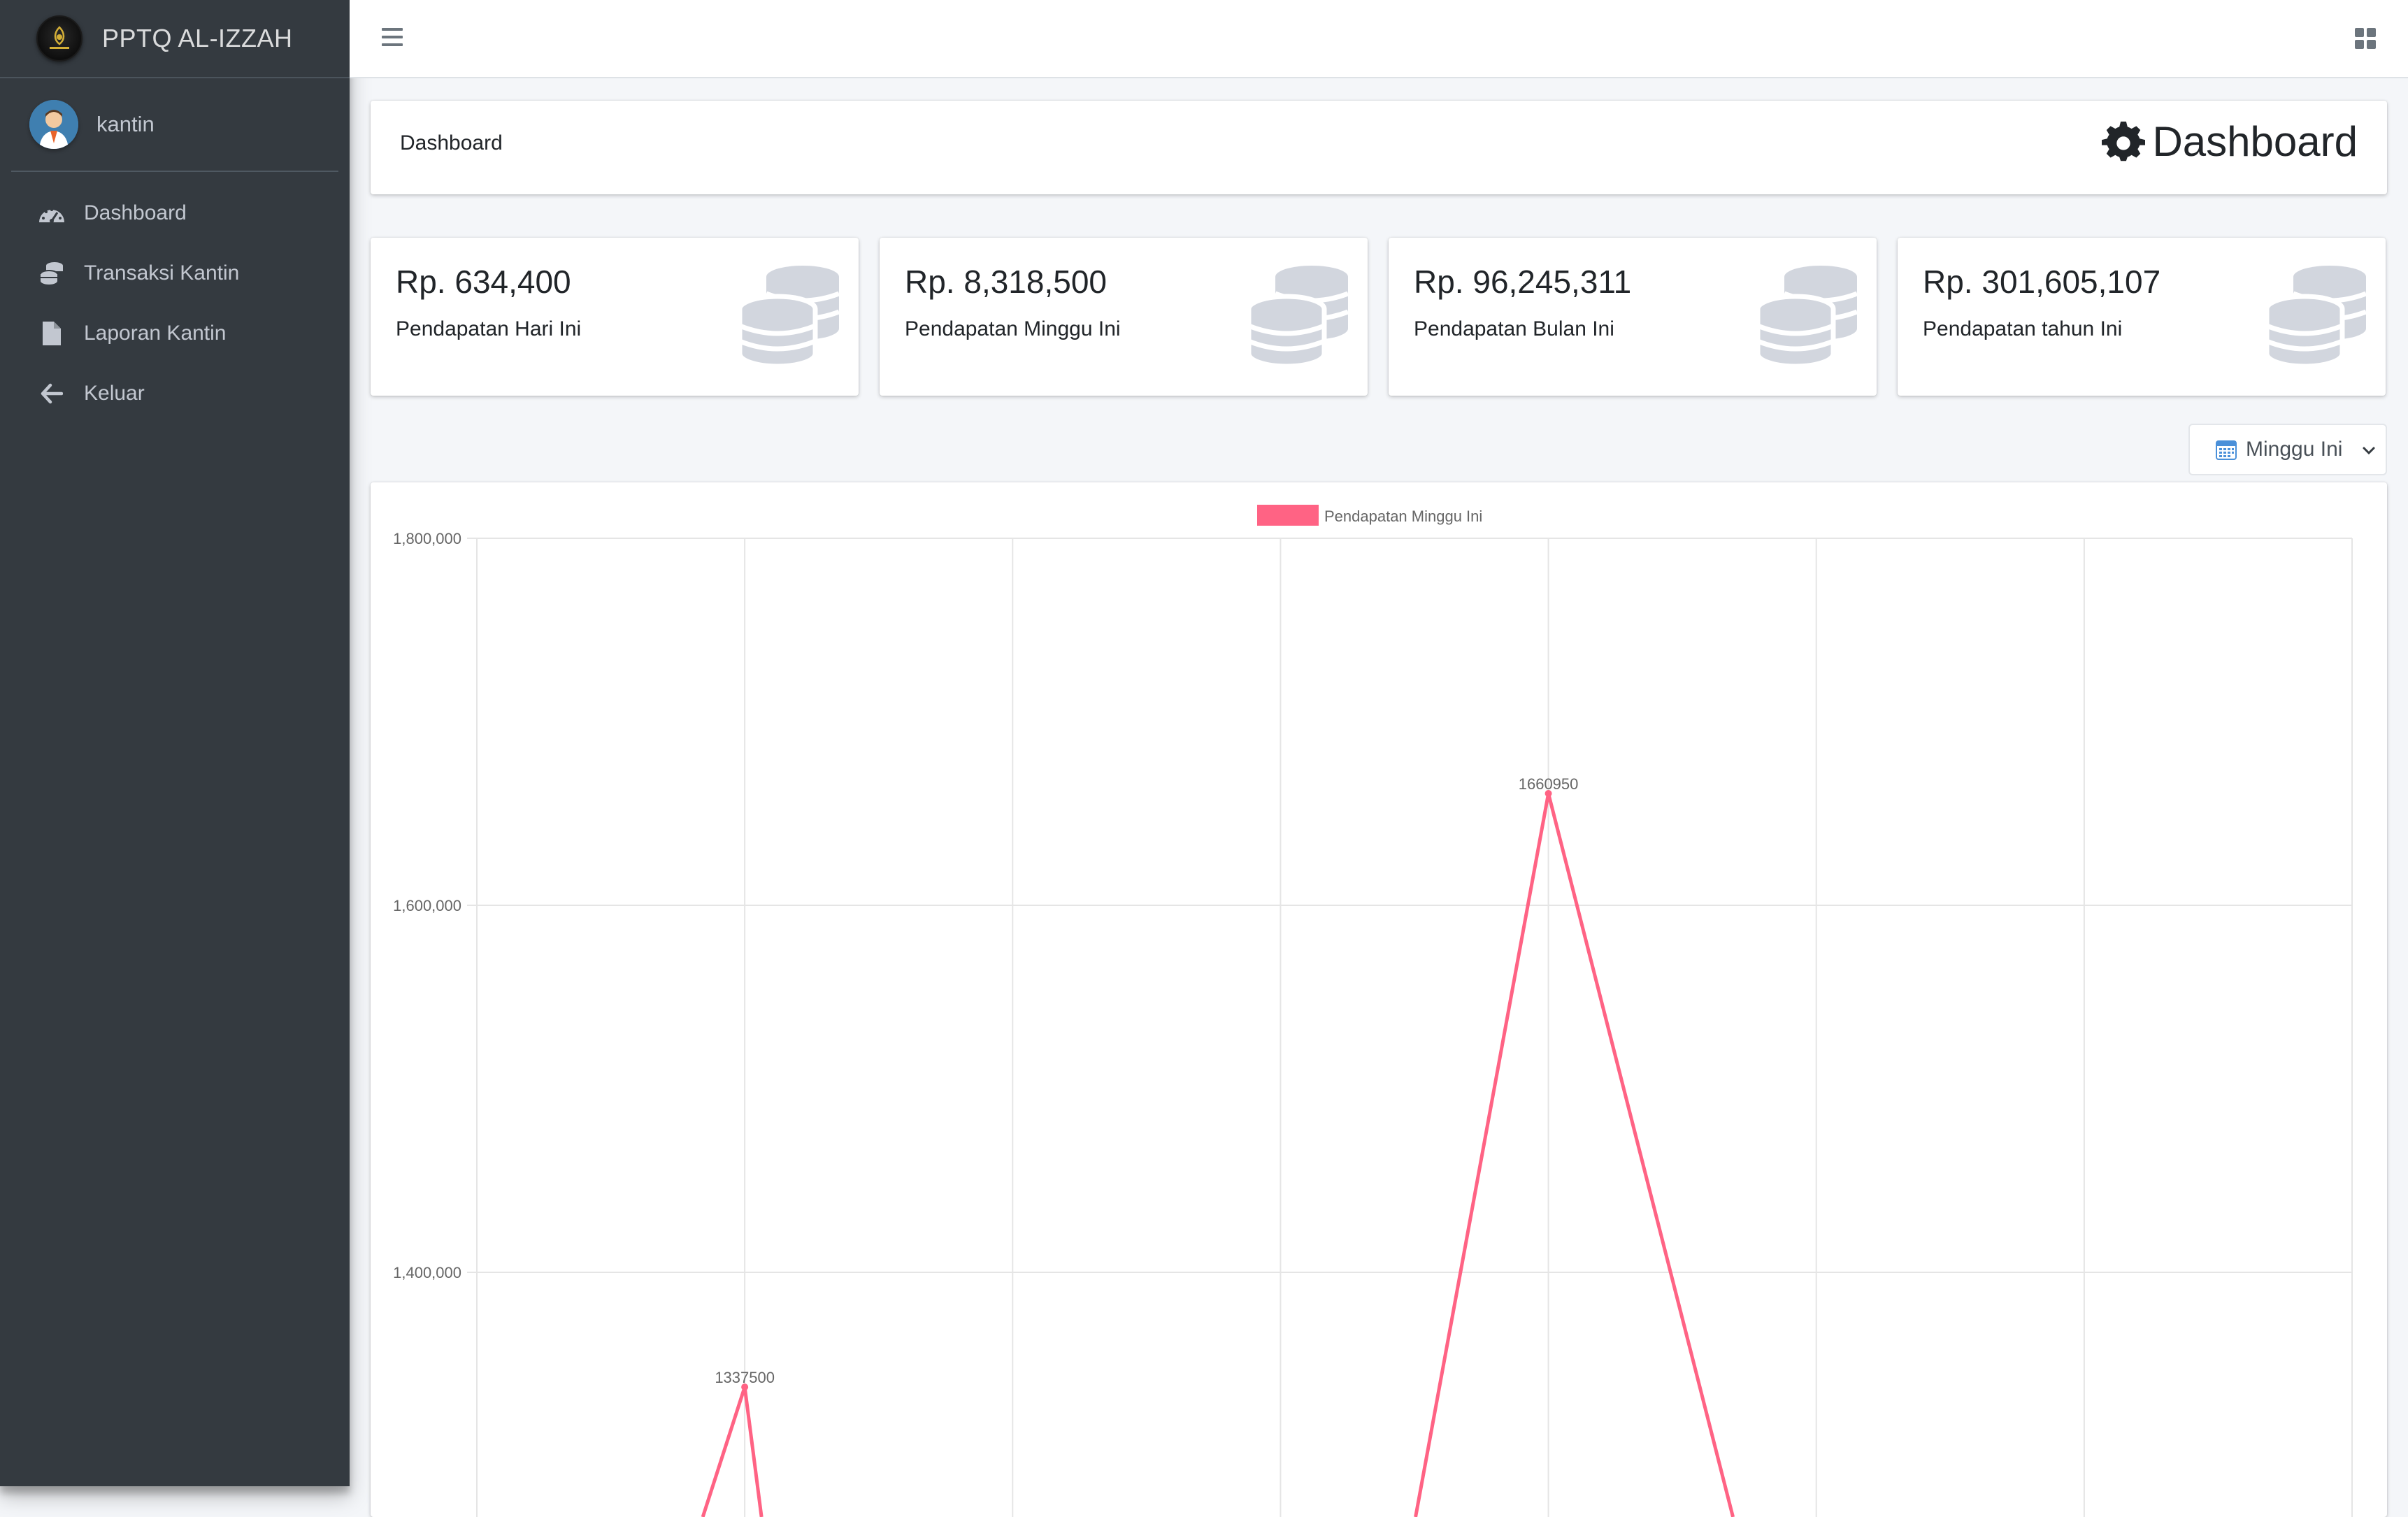  Describe the element at coordinates (1124, 317) in the screenshot. I see `stat-box-week: Rp. 8,318,500 Pendapatan Minggu Ini` at that location.